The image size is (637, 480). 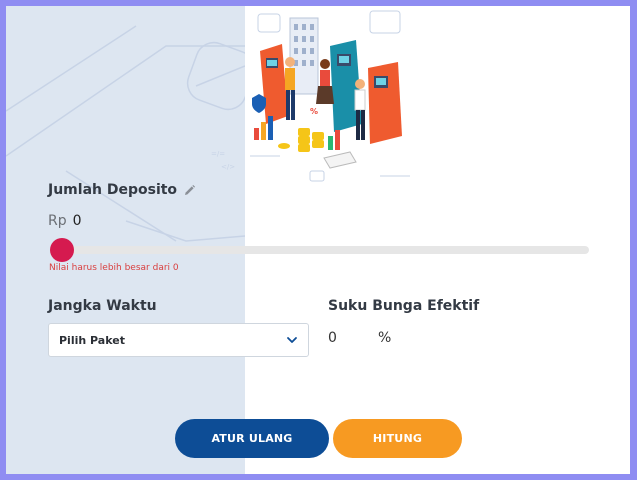 What do you see at coordinates (320, 250) in the screenshot?
I see `deposit-slider-track` at bounding box center [320, 250].